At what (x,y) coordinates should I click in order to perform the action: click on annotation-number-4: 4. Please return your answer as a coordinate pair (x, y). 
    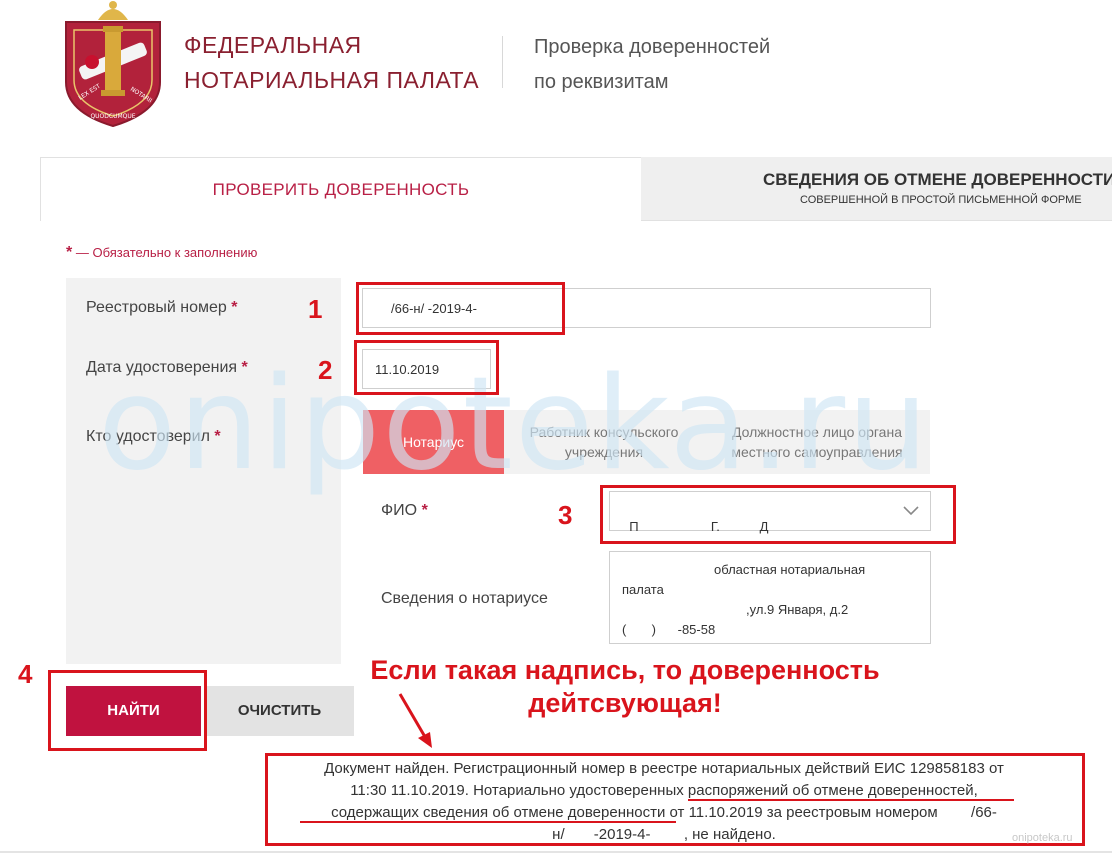
    Looking at the image, I should click on (25, 674).